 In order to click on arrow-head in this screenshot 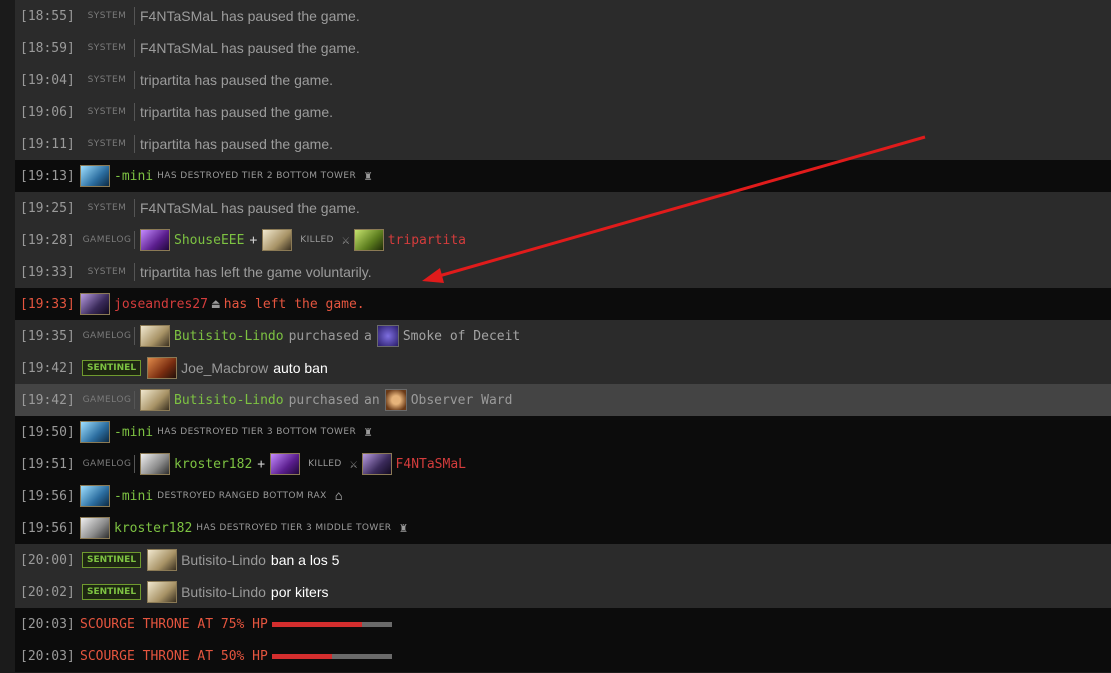, I will do `click(433, 275)`.